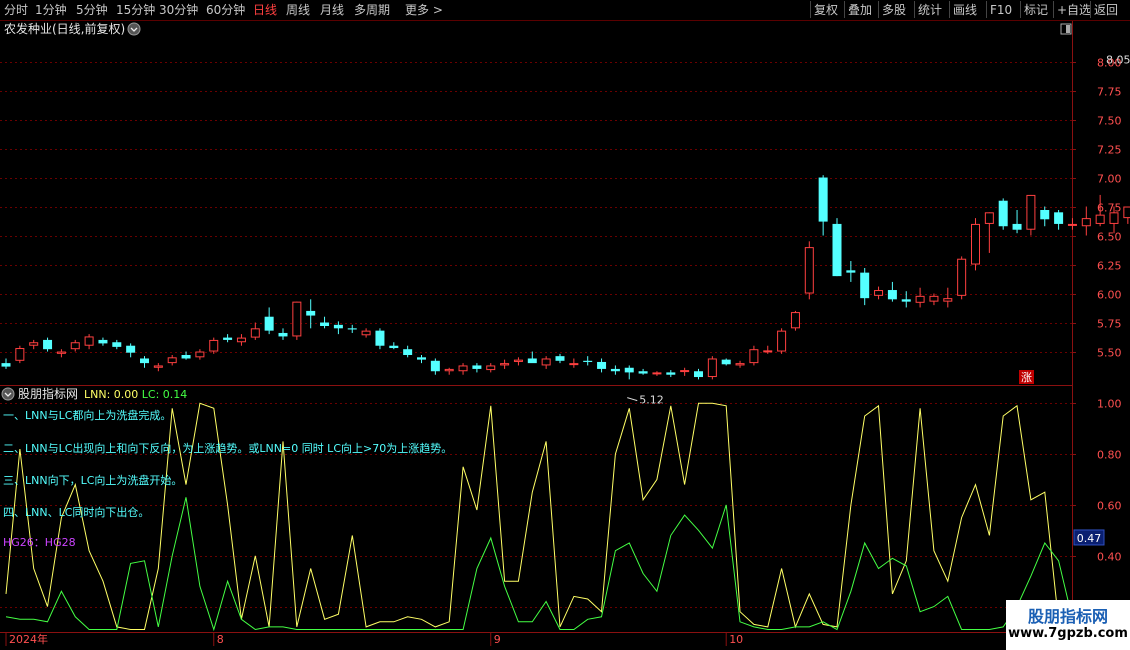 This screenshot has width=1130, height=650. I want to click on k-tick-label: 5.50, so click(1109, 353).